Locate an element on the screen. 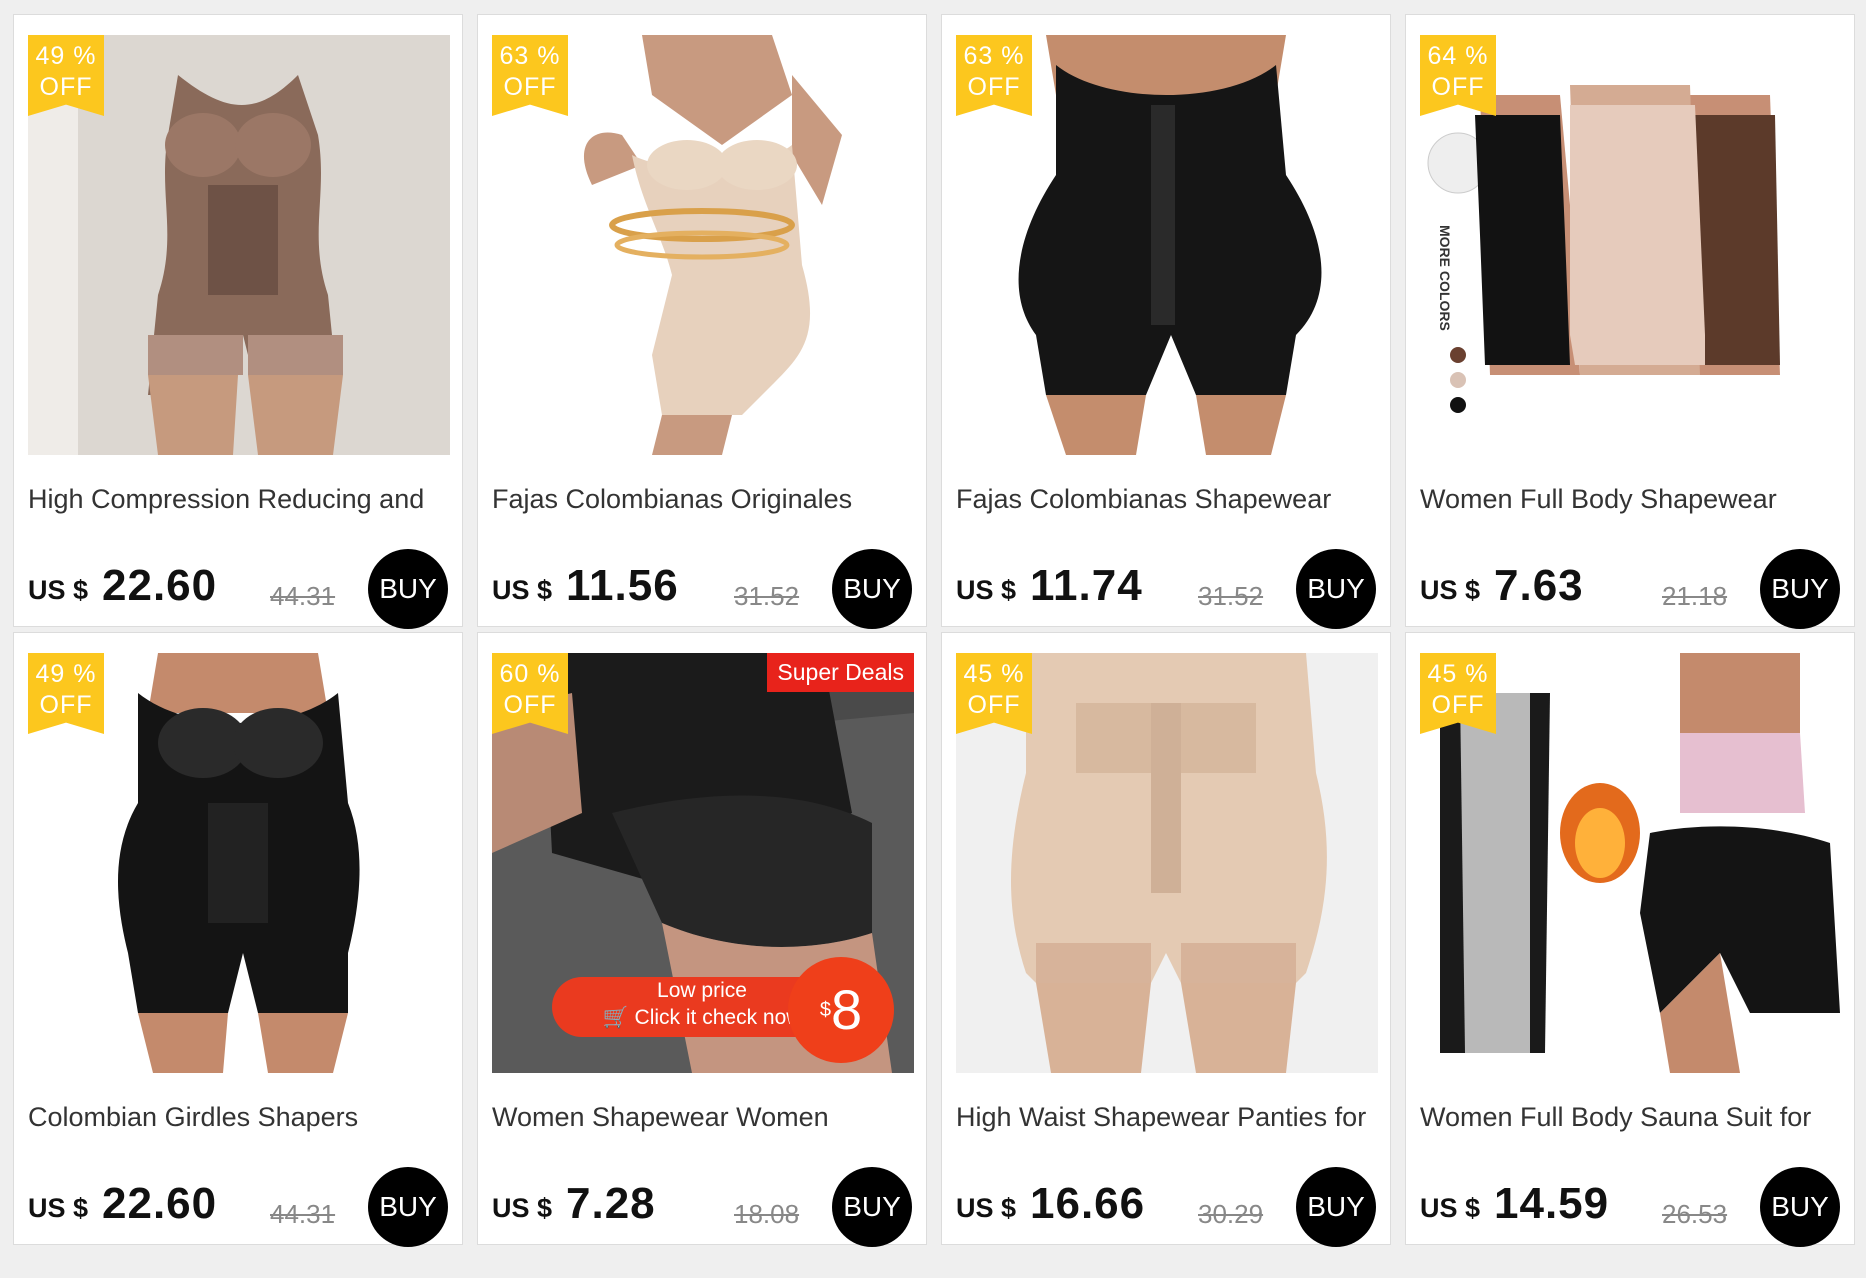  sale-price: 14.59 is located at coordinates (1552, 1203).